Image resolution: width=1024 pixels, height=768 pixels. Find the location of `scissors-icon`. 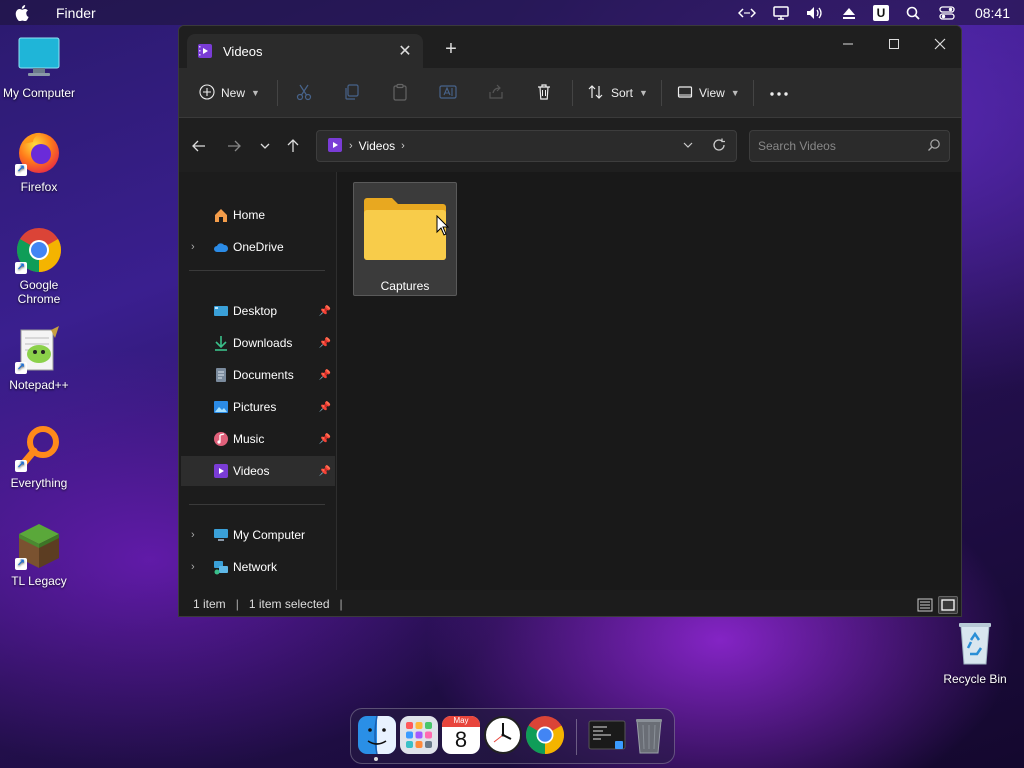

scissors-icon is located at coordinates (304, 93).